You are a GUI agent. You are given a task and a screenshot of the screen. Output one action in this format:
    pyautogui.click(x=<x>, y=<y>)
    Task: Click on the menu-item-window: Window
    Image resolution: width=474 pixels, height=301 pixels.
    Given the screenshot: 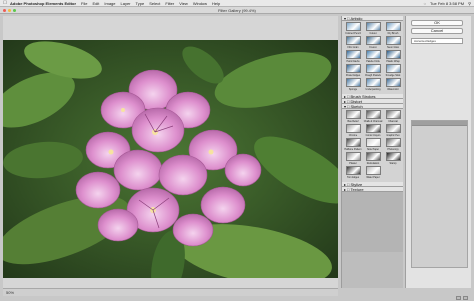 What is the action you would take?
    pyautogui.click(x=200, y=3)
    